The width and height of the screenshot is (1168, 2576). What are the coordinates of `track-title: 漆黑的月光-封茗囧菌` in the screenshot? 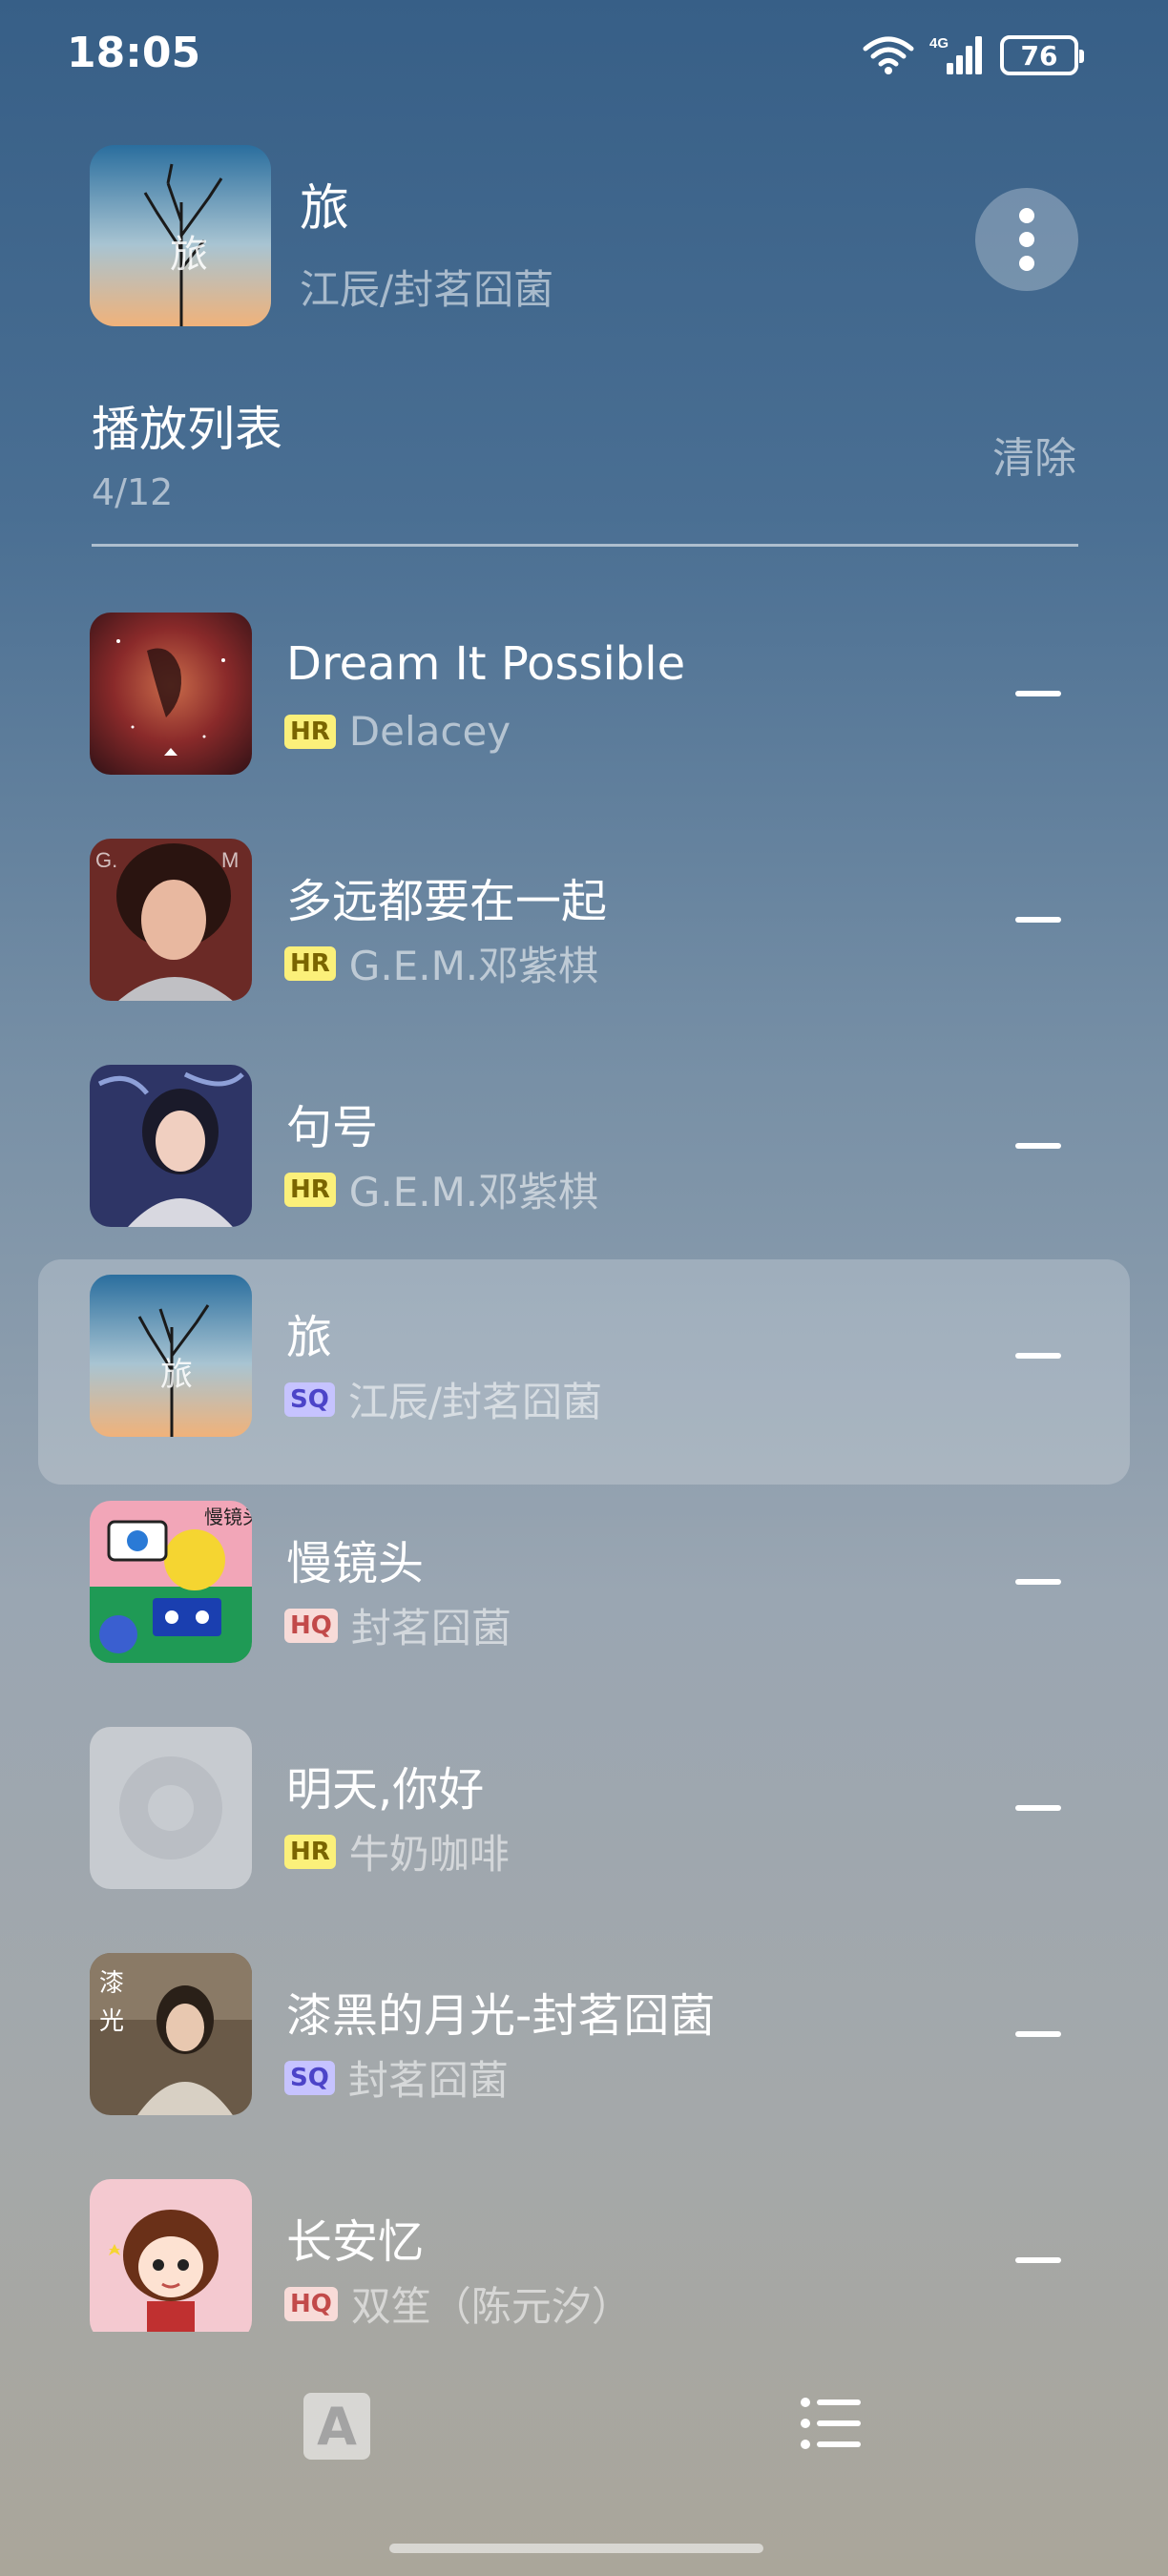 It's located at (501, 2016).